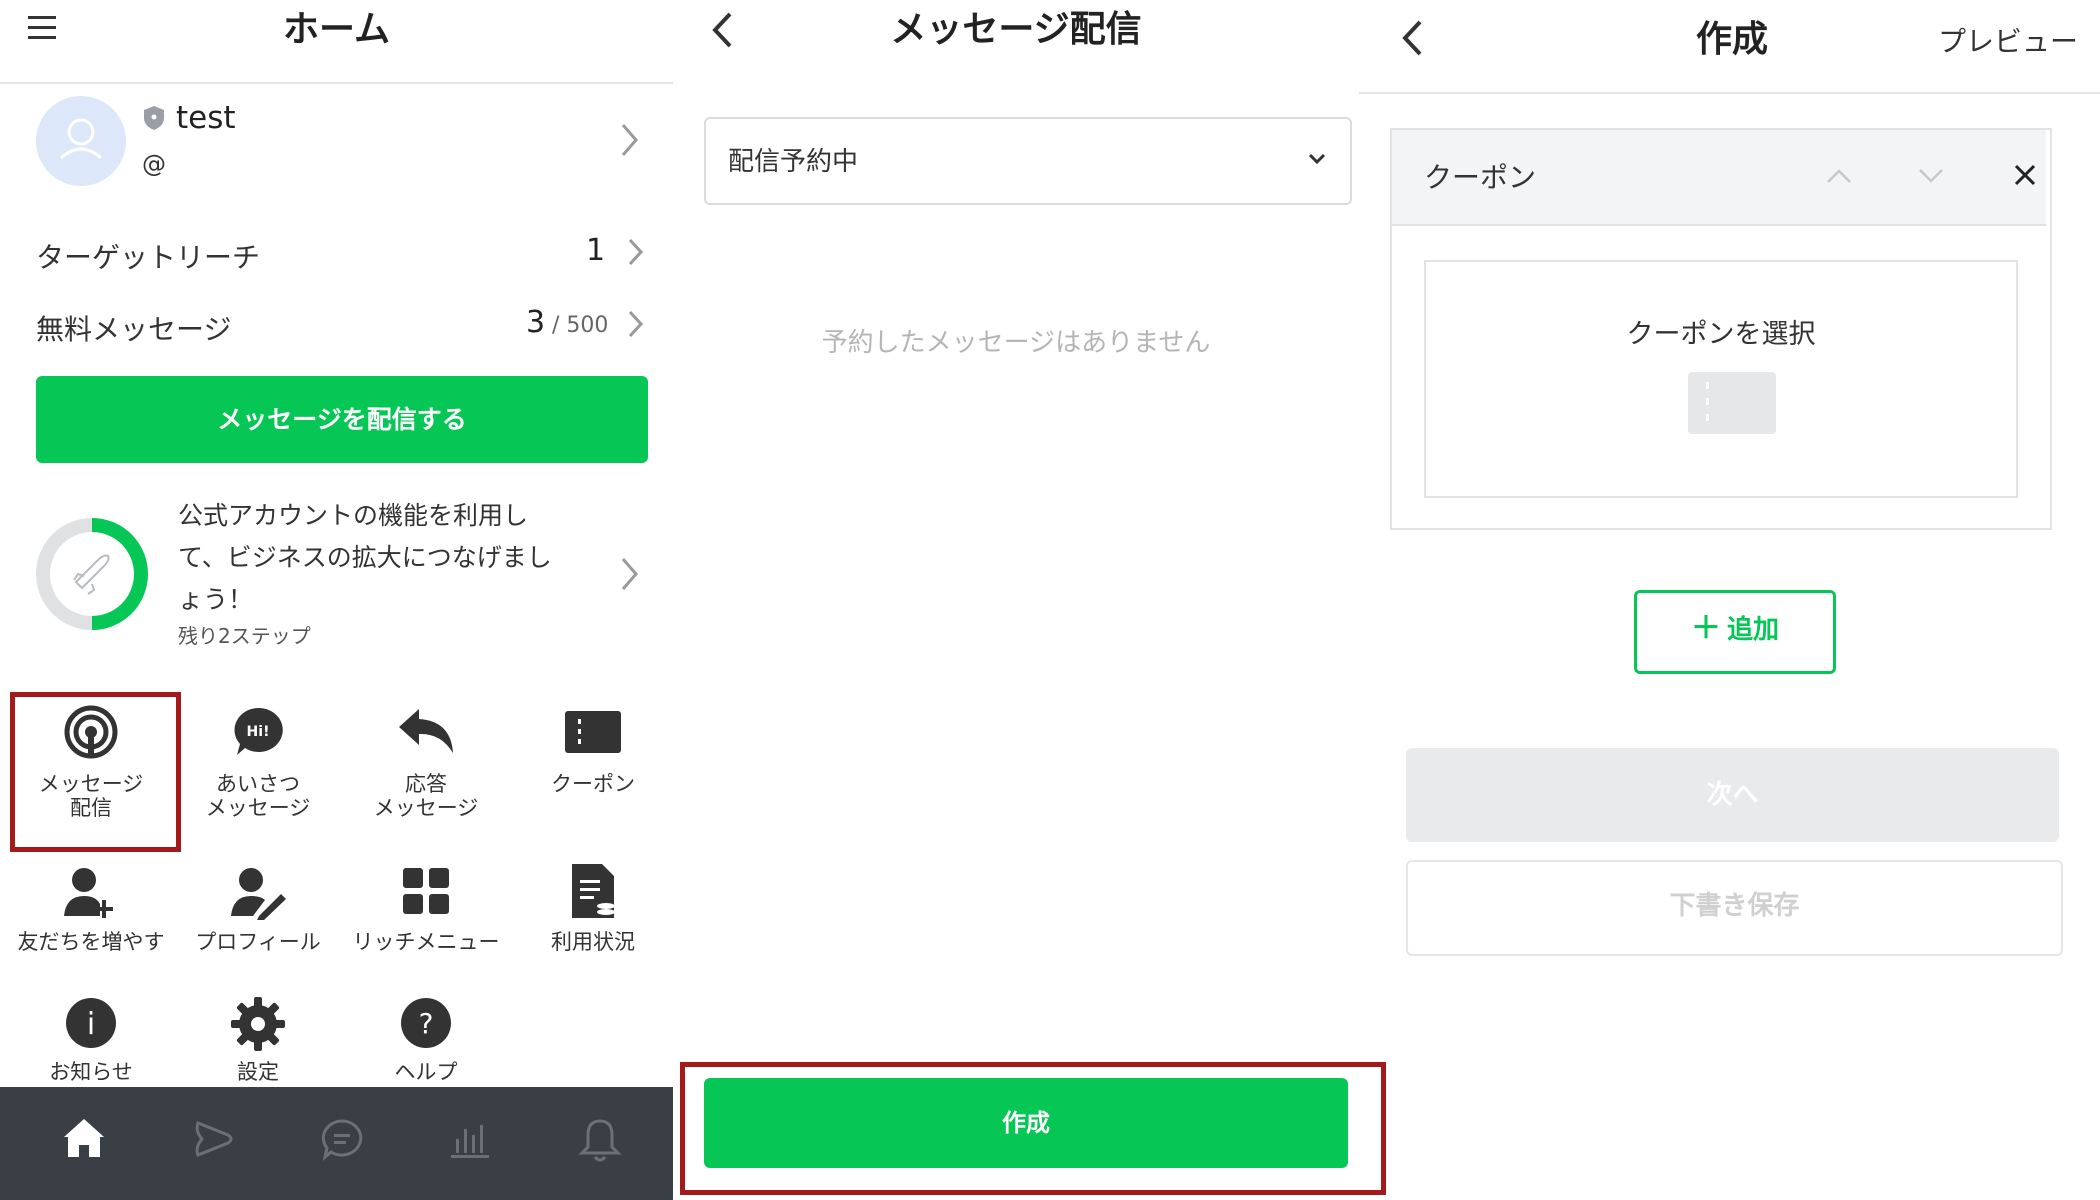 The image size is (2100, 1200). I want to click on grid-label: プロフィール, so click(258, 942).